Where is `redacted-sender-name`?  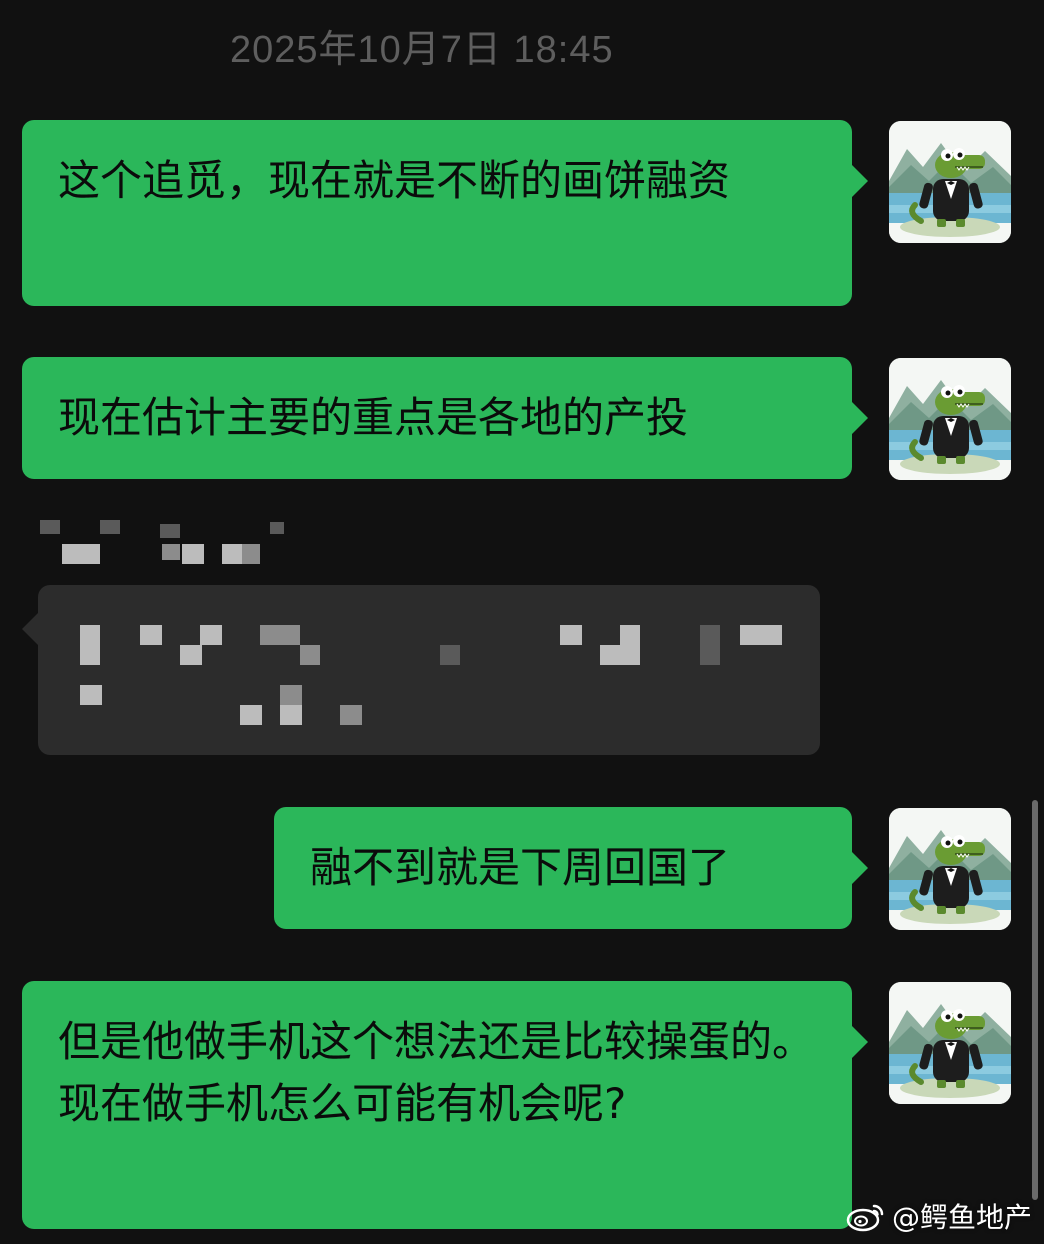
redacted-sender-name is located at coordinates (170, 545).